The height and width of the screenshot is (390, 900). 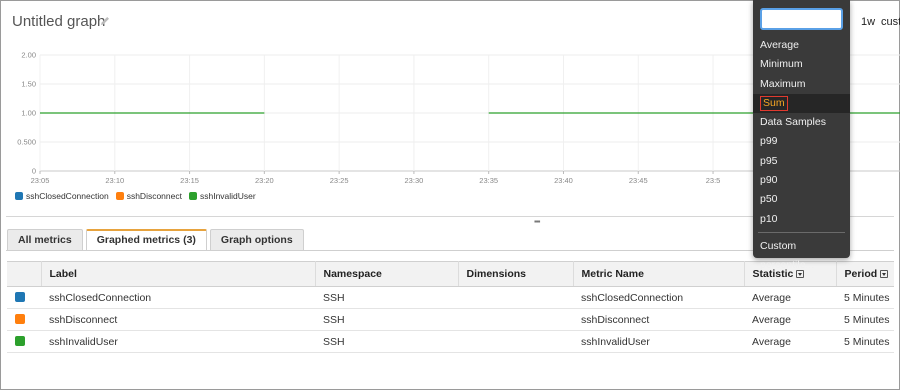 I want to click on option-sum-label: Sum, so click(x=774, y=103).